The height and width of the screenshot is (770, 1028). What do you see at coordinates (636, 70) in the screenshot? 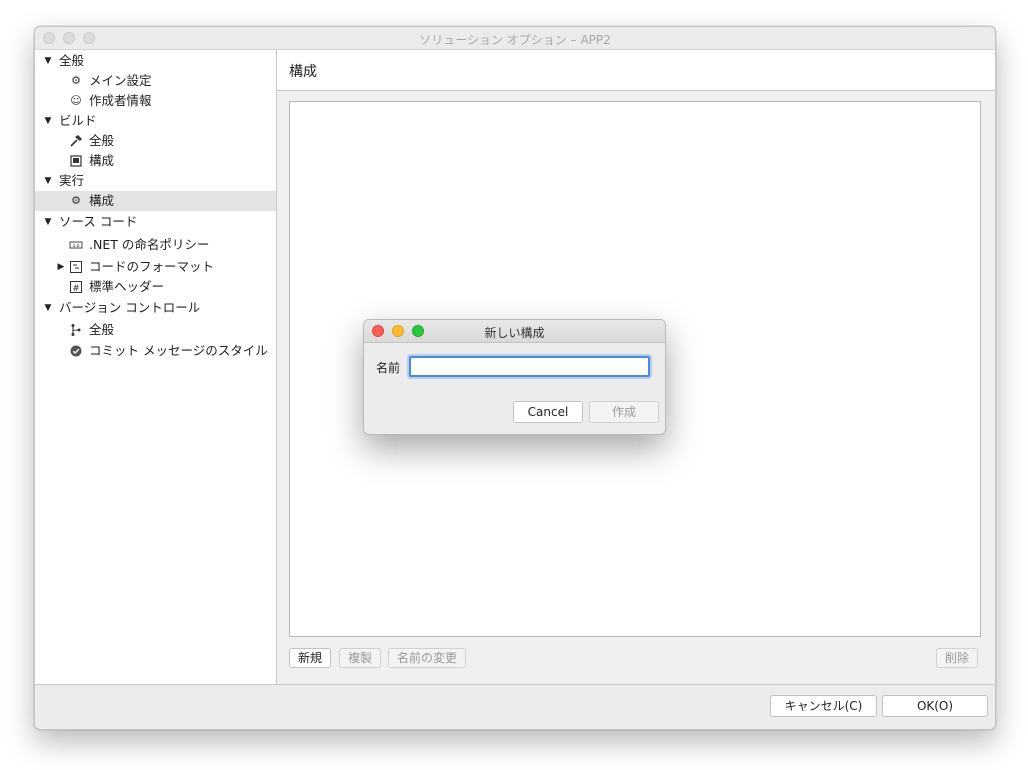
I see `main-header: 構成` at bounding box center [636, 70].